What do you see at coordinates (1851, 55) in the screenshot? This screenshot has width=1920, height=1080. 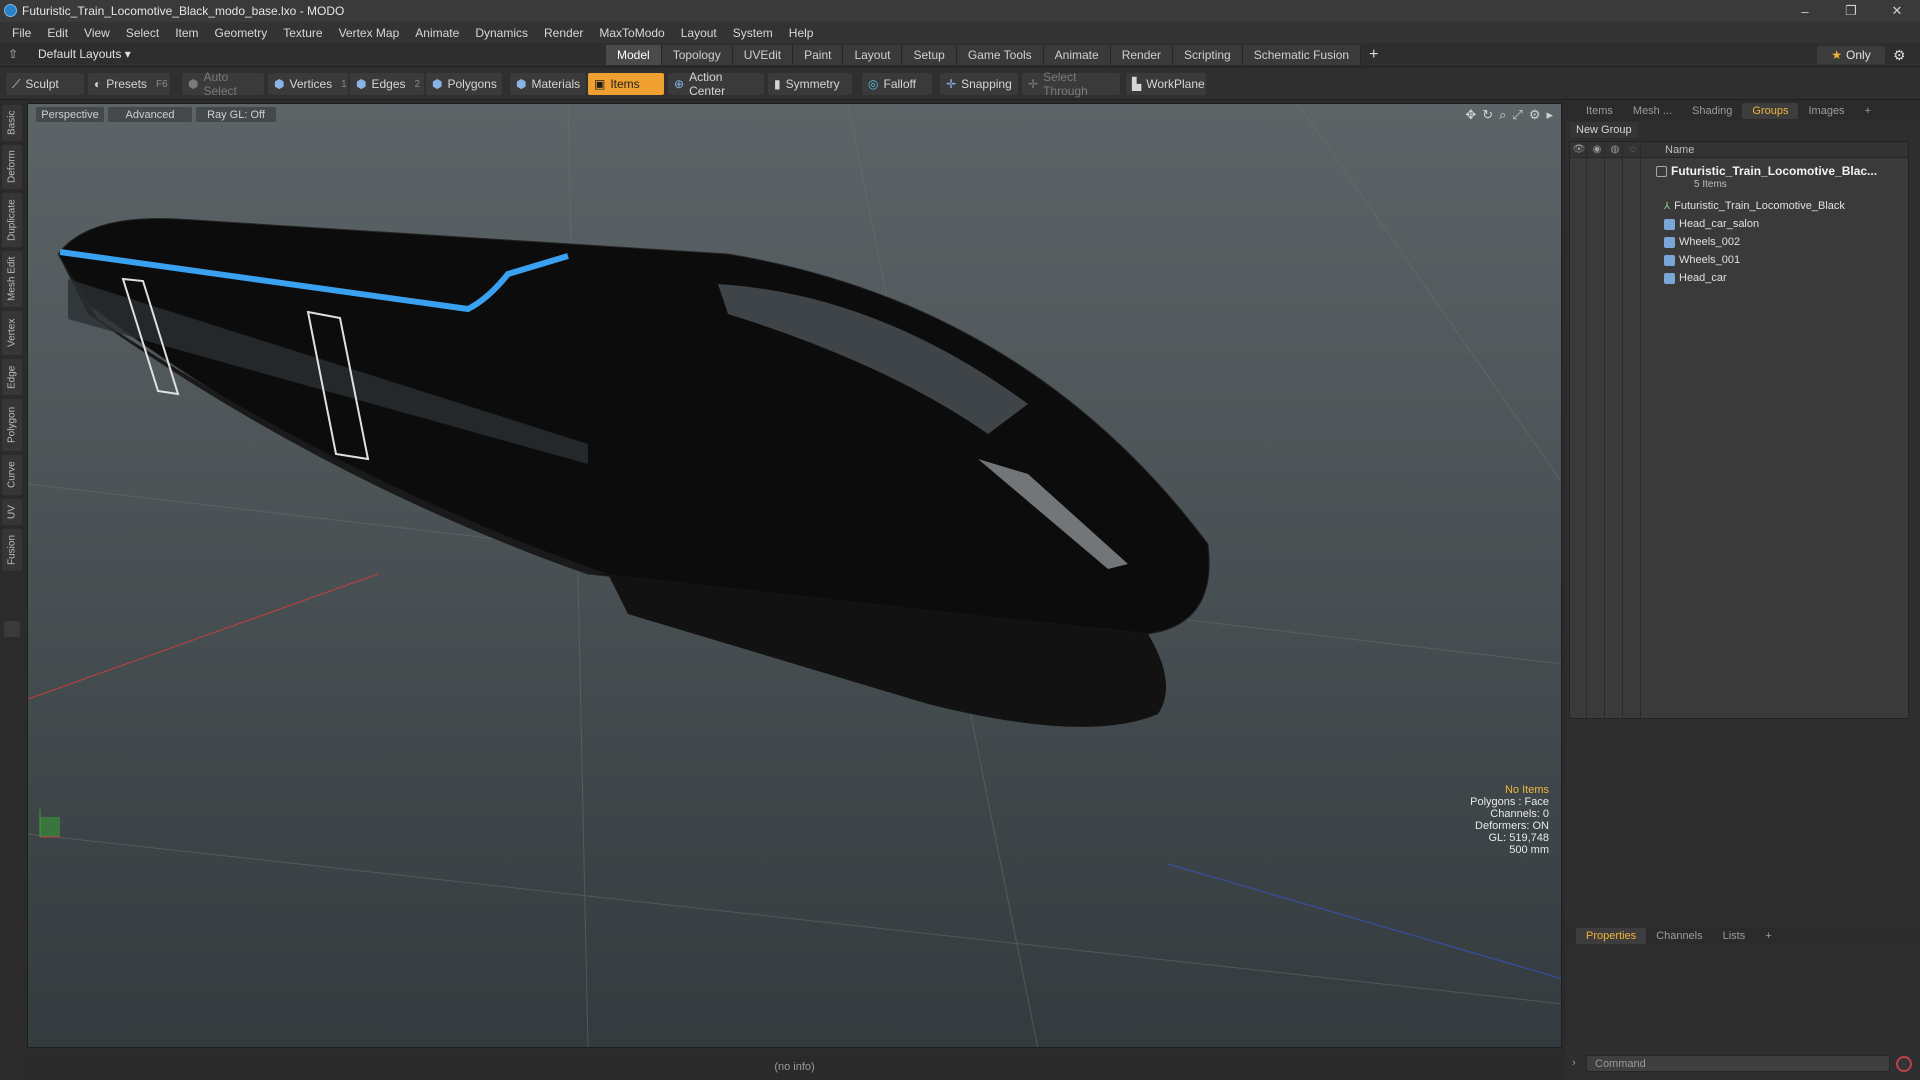 I see `only-toggle: ★ Only` at bounding box center [1851, 55].